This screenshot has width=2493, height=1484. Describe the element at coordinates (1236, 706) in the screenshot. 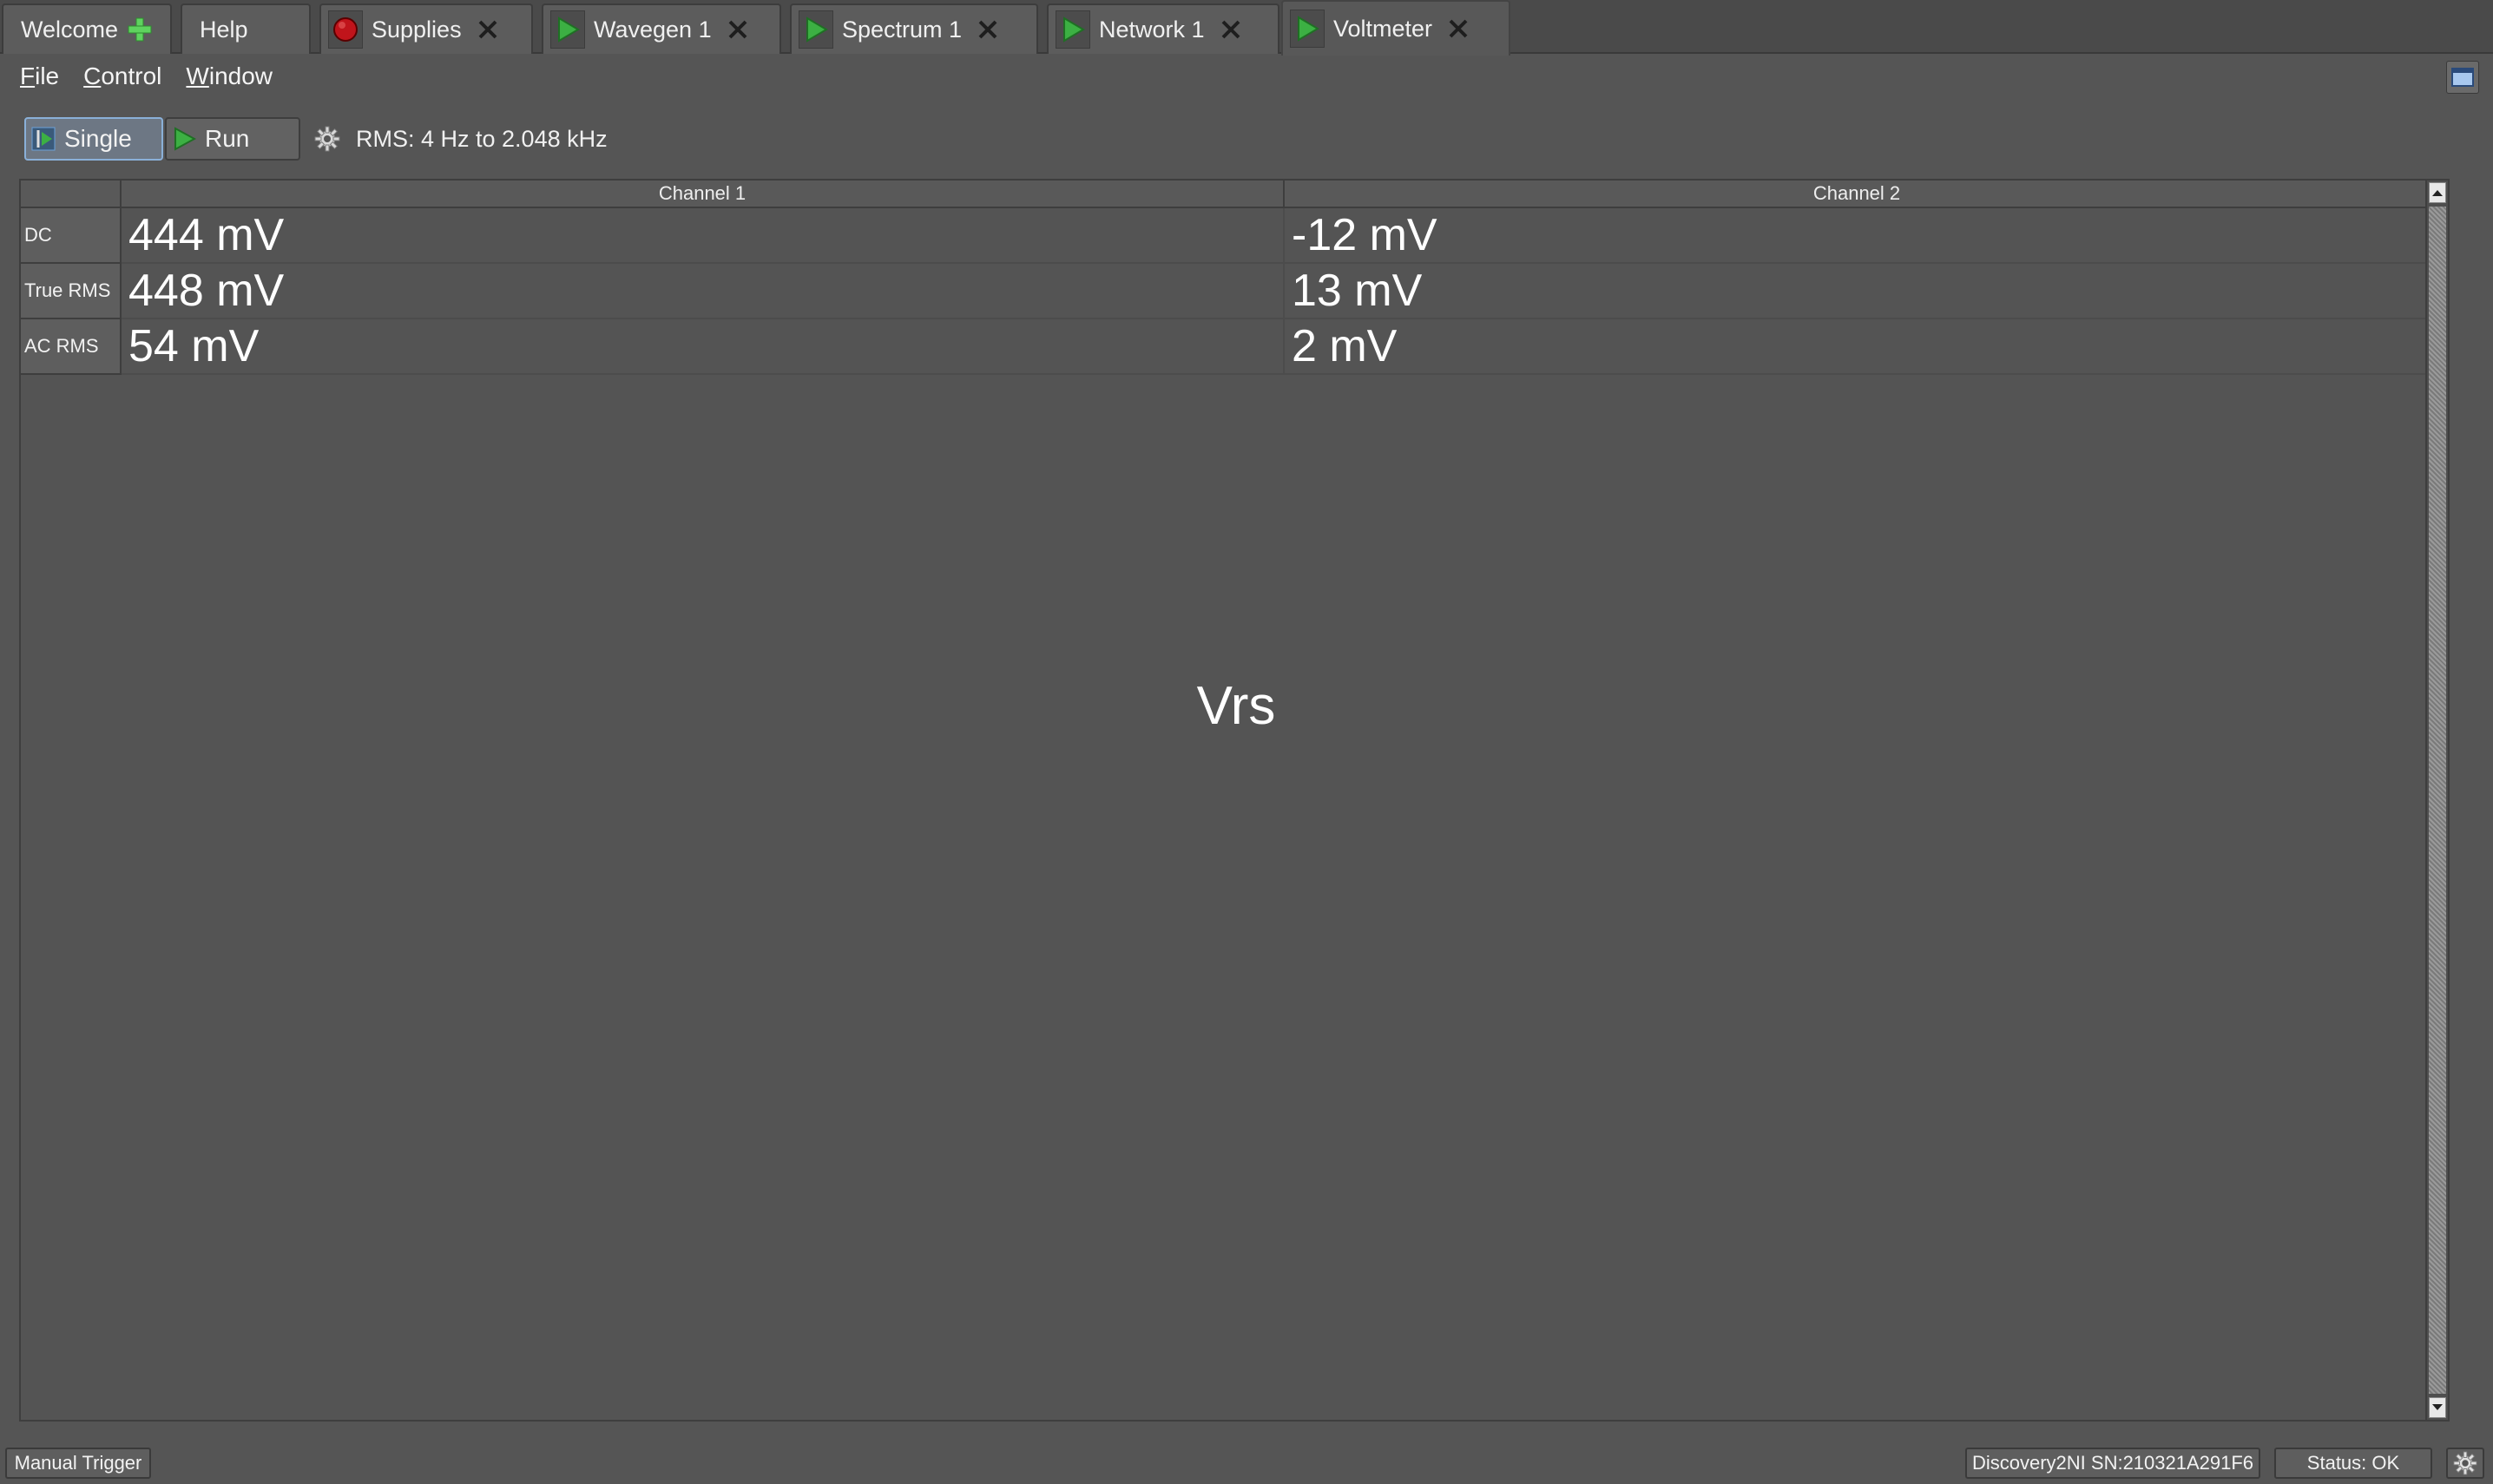

I see `center-unit-text: Vrs` at that location.